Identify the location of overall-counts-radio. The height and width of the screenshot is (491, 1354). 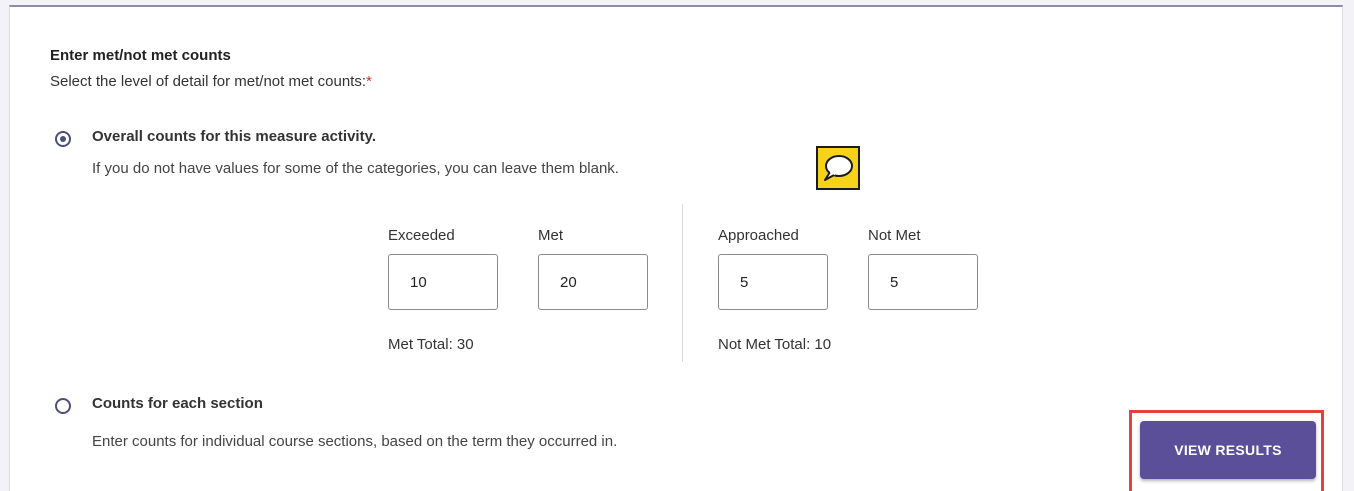
(63, 139).